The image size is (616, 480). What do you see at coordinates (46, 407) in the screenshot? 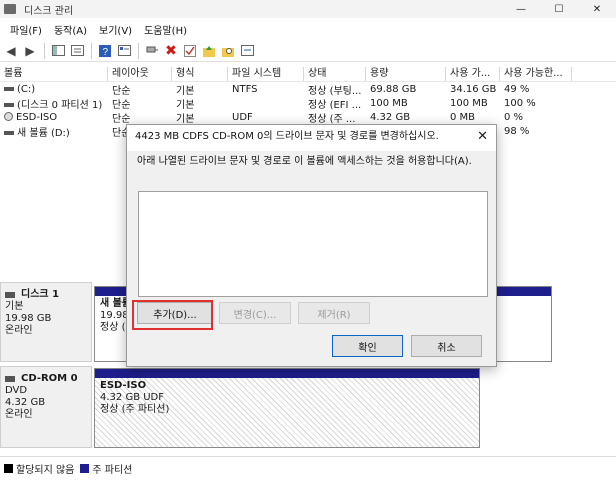
I see `disk-label: CD-ROM 0 DVD 4.32 GB 온라인` at bounding box center [46, 407].